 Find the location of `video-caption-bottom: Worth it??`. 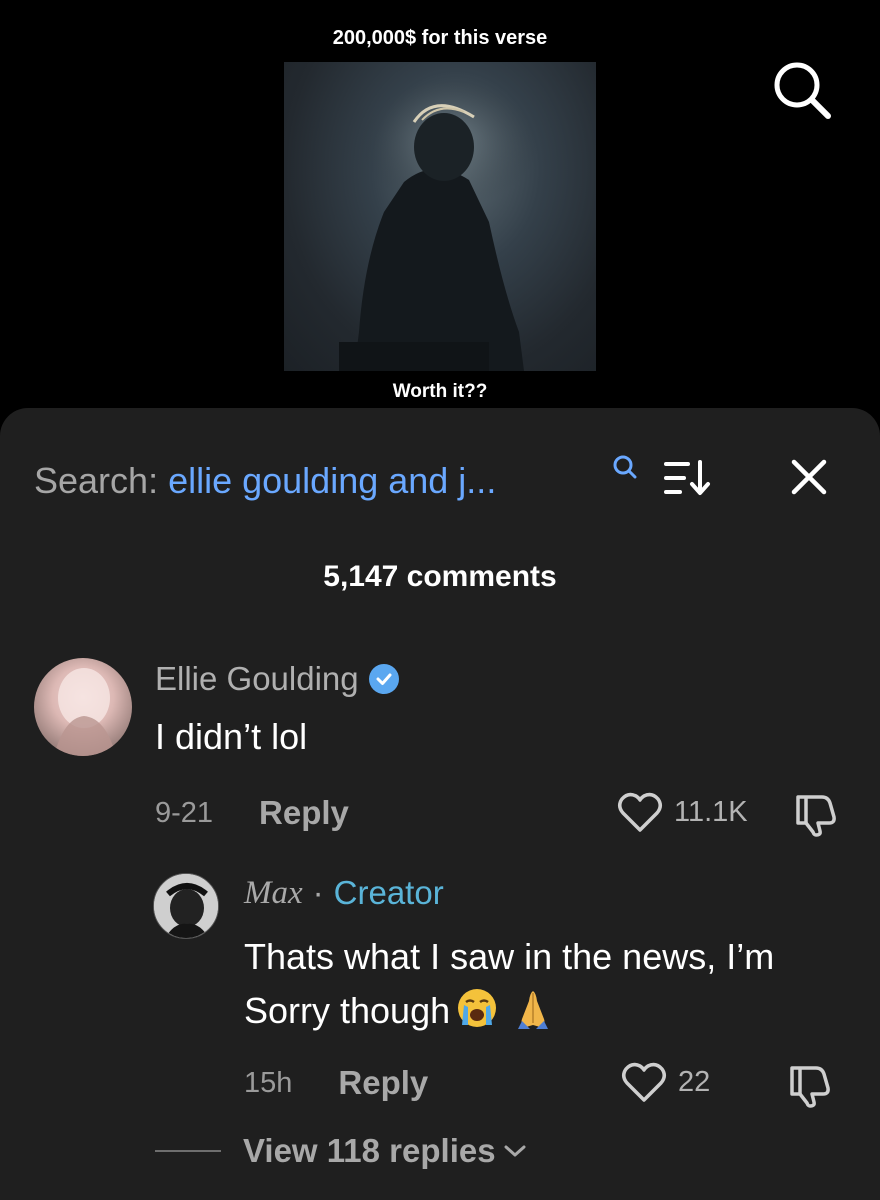

video-caption-bottom: Worth it?? is located at coordinates (440, 391).